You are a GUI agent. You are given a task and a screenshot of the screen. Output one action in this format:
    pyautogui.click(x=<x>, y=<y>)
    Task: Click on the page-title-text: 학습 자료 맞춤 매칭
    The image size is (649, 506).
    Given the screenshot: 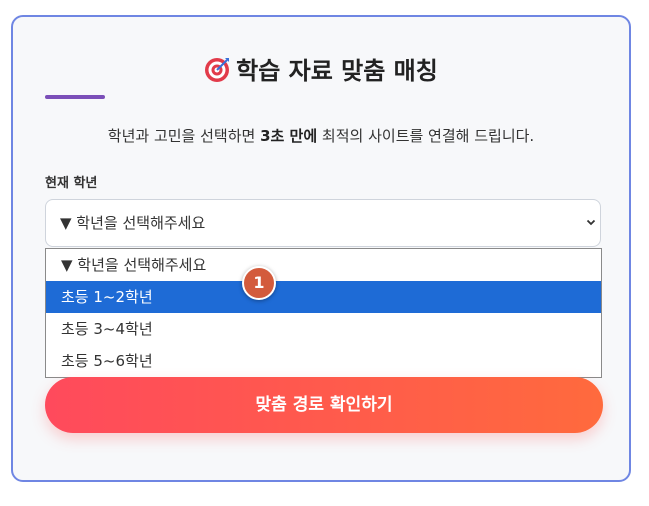 What is the action you would take?
    pyautogui.click(x=337, y=71)
    